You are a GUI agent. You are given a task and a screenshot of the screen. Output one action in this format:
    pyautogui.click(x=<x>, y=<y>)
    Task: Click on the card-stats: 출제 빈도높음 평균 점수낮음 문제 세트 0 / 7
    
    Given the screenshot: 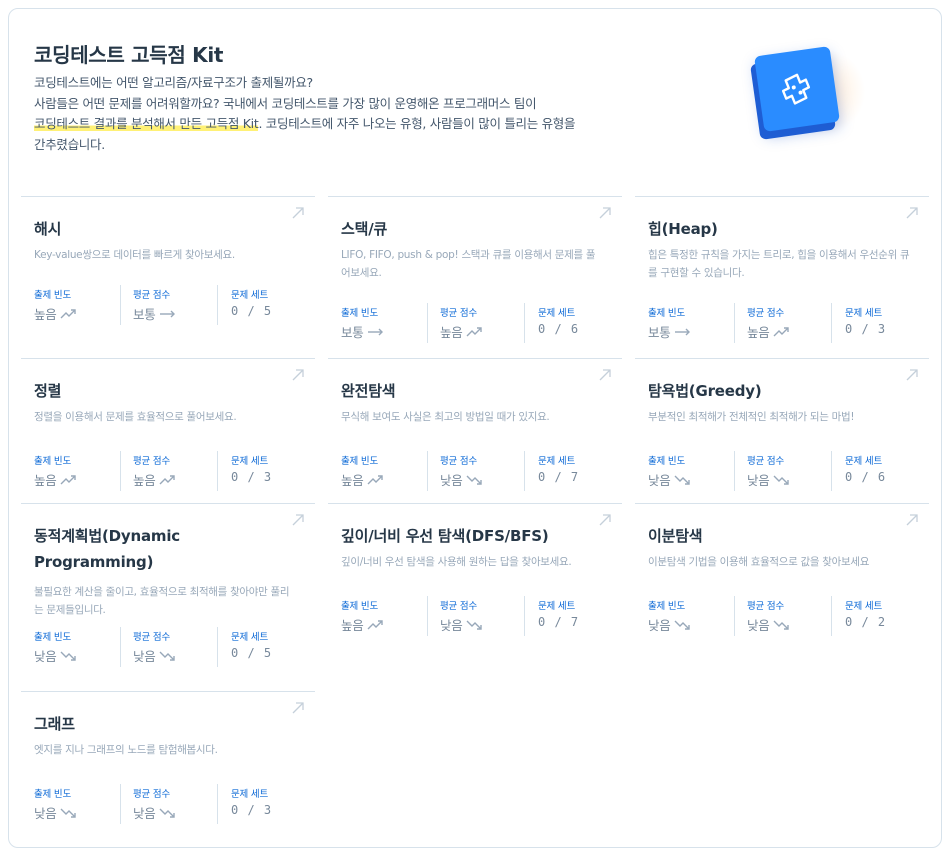 What is the action you would take?
    pyautogui.click(x=475, y=472)
    